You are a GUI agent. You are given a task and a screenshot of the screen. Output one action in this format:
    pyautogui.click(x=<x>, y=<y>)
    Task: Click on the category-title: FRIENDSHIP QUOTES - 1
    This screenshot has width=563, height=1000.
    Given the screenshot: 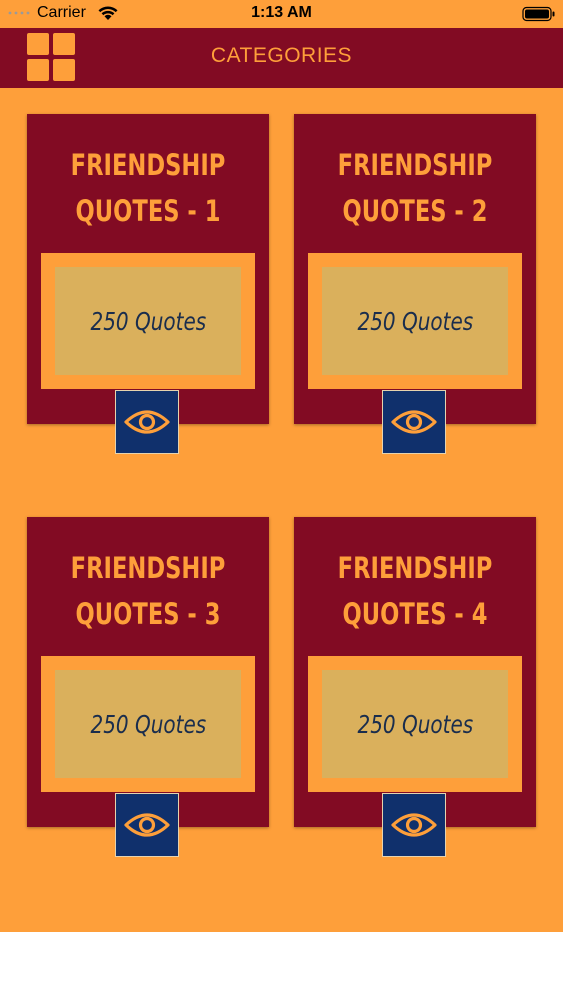 What is the action you would take?
    pyautogui.click(x=148, y=188)
    